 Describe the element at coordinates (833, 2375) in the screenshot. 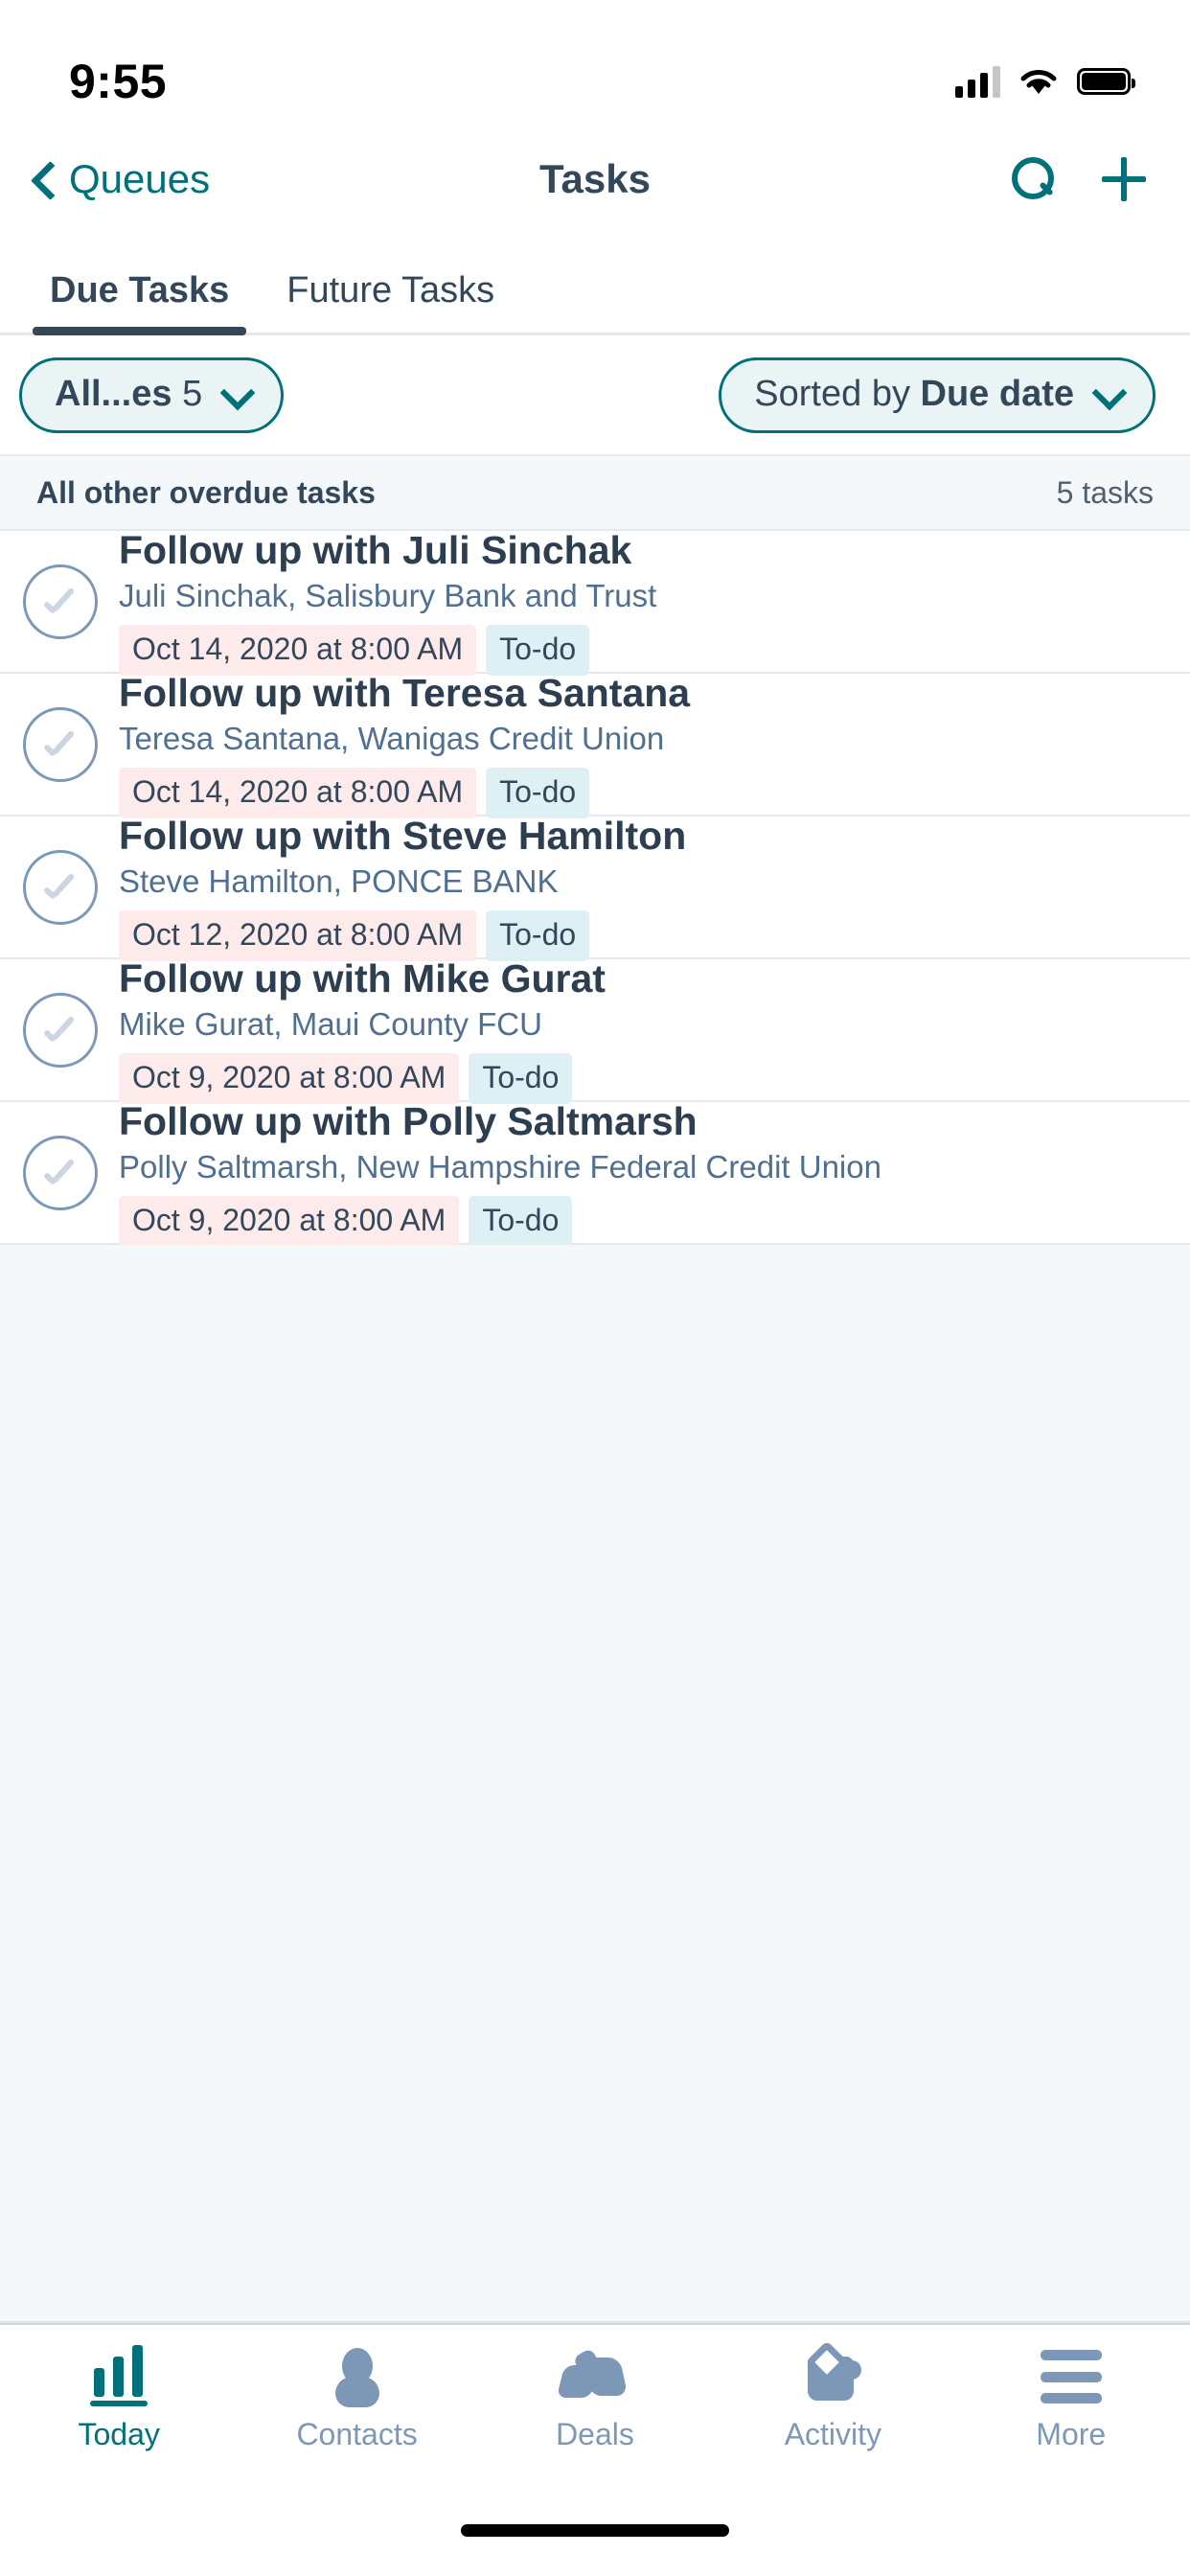

I see `envelope-icon` at that location.